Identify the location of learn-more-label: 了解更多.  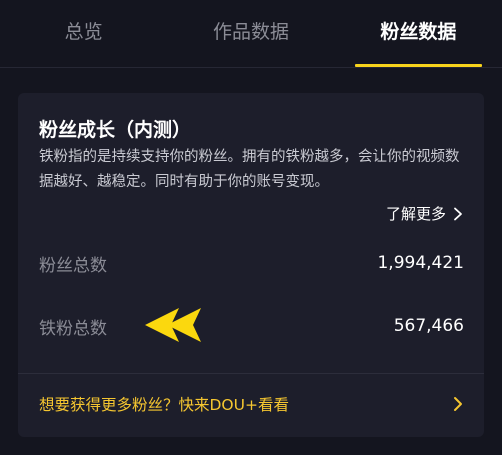
(415, 214).